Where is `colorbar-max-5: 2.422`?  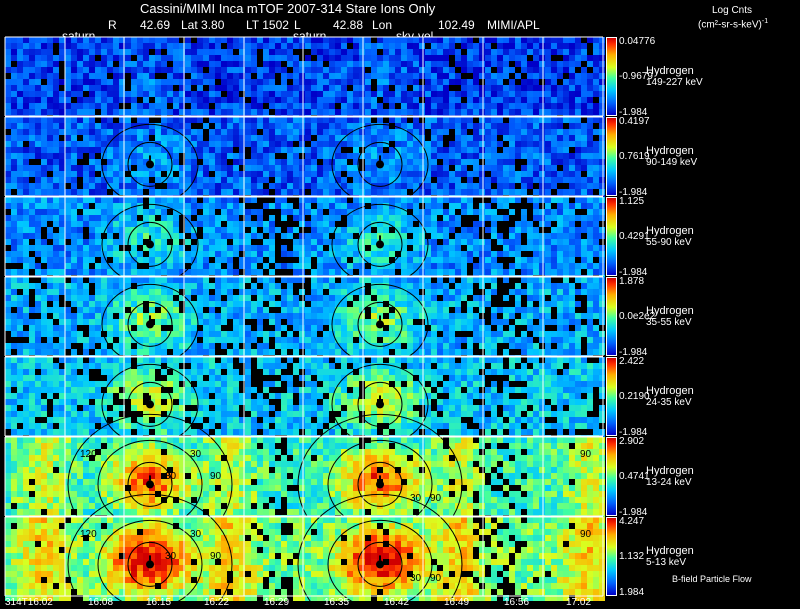 colorbar-max-5: 2.422 is located at coordinates (632, 361).